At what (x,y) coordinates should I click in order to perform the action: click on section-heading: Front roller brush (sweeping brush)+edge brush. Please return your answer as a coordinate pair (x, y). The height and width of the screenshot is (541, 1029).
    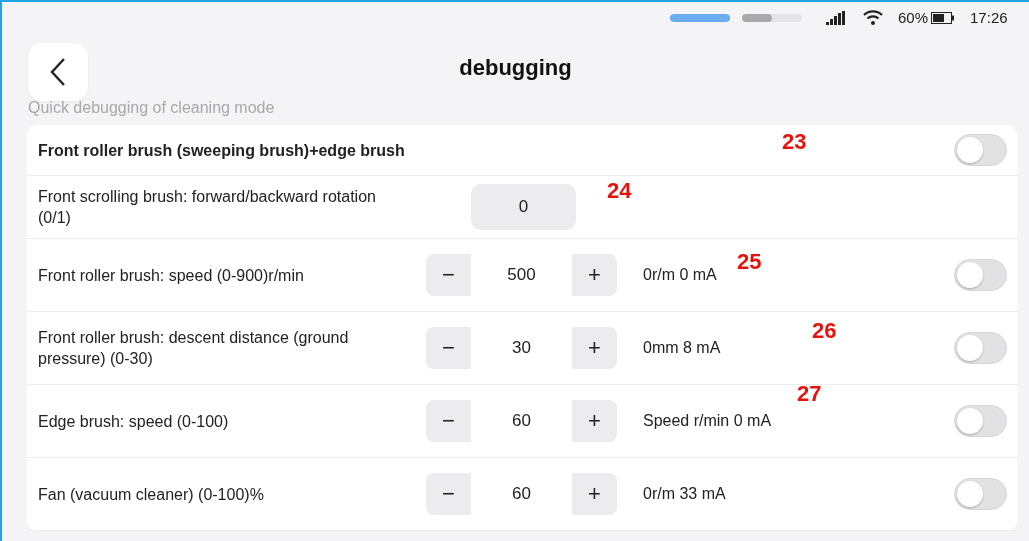
    Looking at the image, I should click on (222, 150).